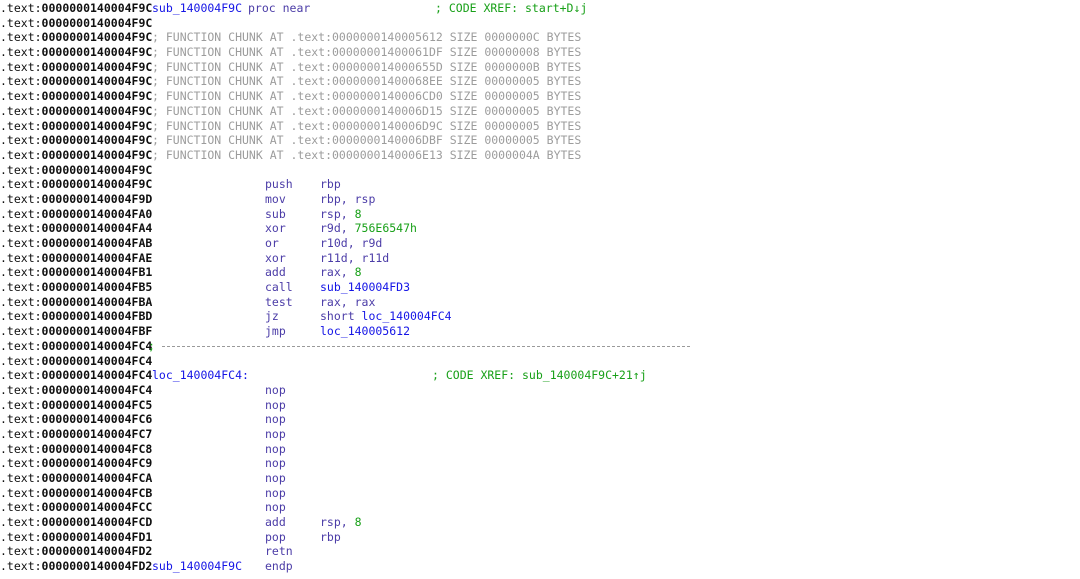 The image size is (1080, 579). Describe the element at coordinates (540, 199) in the screenshot. I see `listing-row: .text:0000000140004F9D mov rbp, rsp` at that location.